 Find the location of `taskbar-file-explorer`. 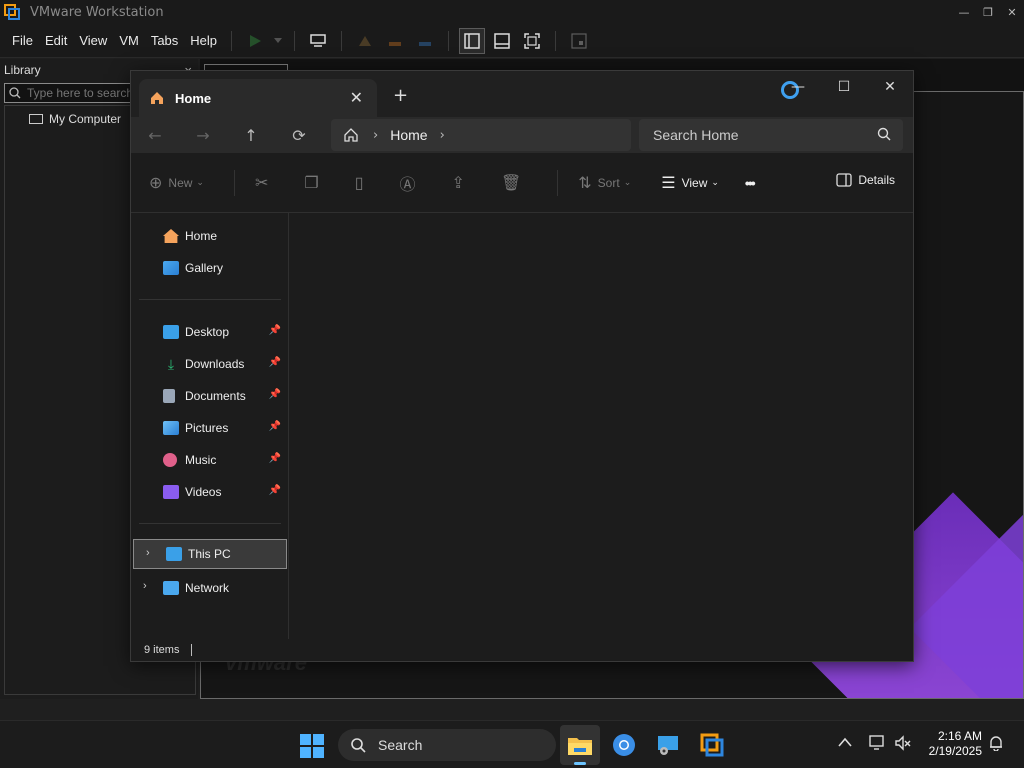

taskbar-file-explorer is located at coordinates (580, 745).